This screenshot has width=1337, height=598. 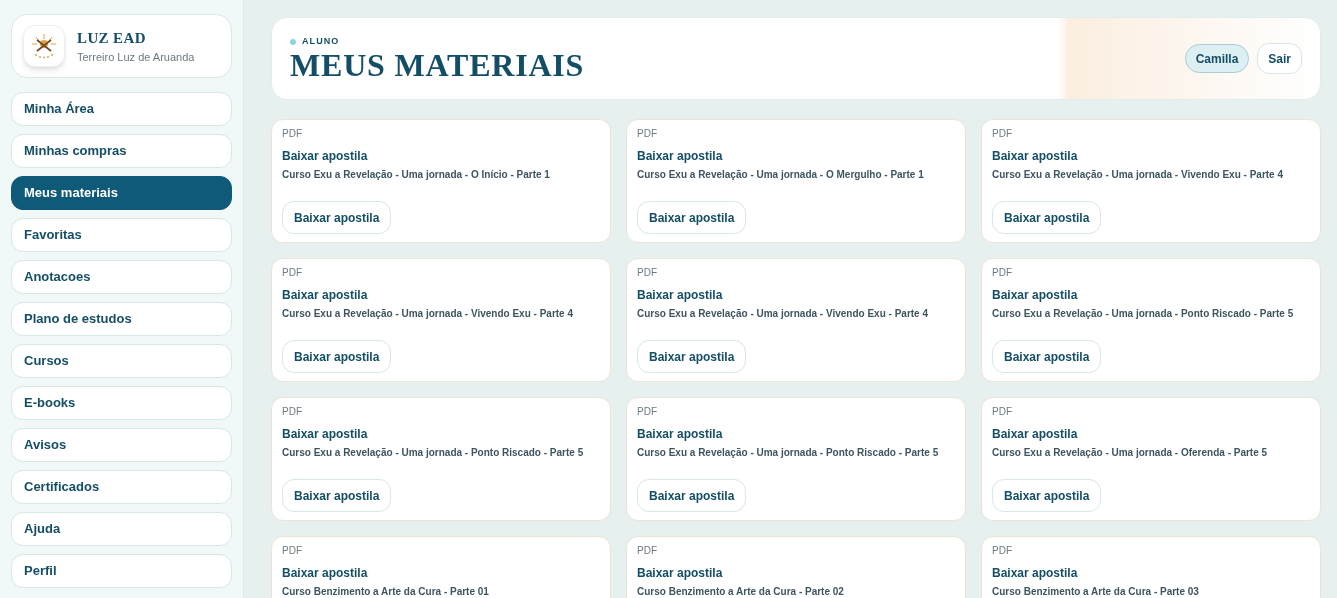 I want to click on brand-title: LUZ EAD, so click(x=112, y=38).